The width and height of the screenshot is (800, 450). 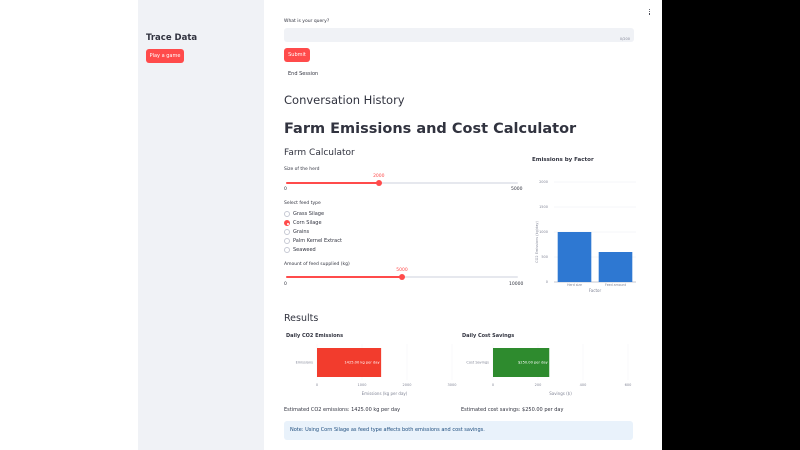 What do you see at coordinates (547, 282) in the screenshot?
I see `y-tick-label: 0` at bounding box center [547, 282].